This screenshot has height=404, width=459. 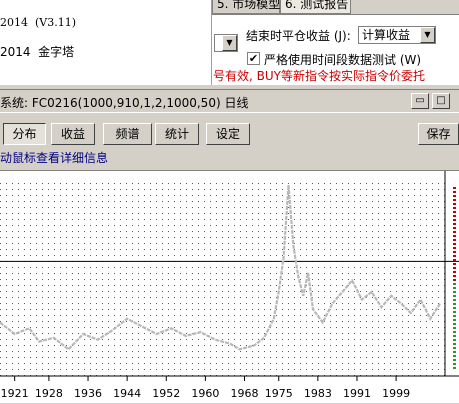 I want to click on x-tick-label: 1944, so click(x=127, y=393).